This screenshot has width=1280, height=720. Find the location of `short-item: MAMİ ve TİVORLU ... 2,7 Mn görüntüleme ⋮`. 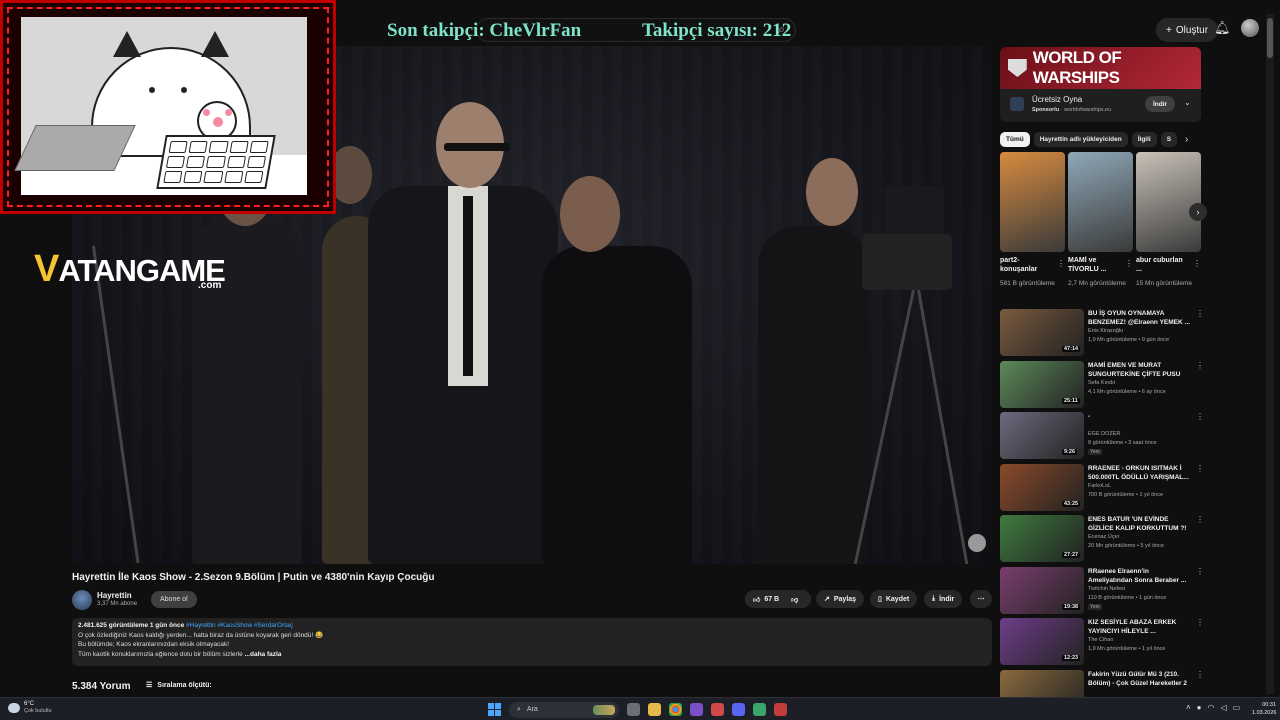

short-item: MAMİ ve TİVORLU ... 2,7 Mn görüntüleme ⋮ is located at coordinates (1100, 220).